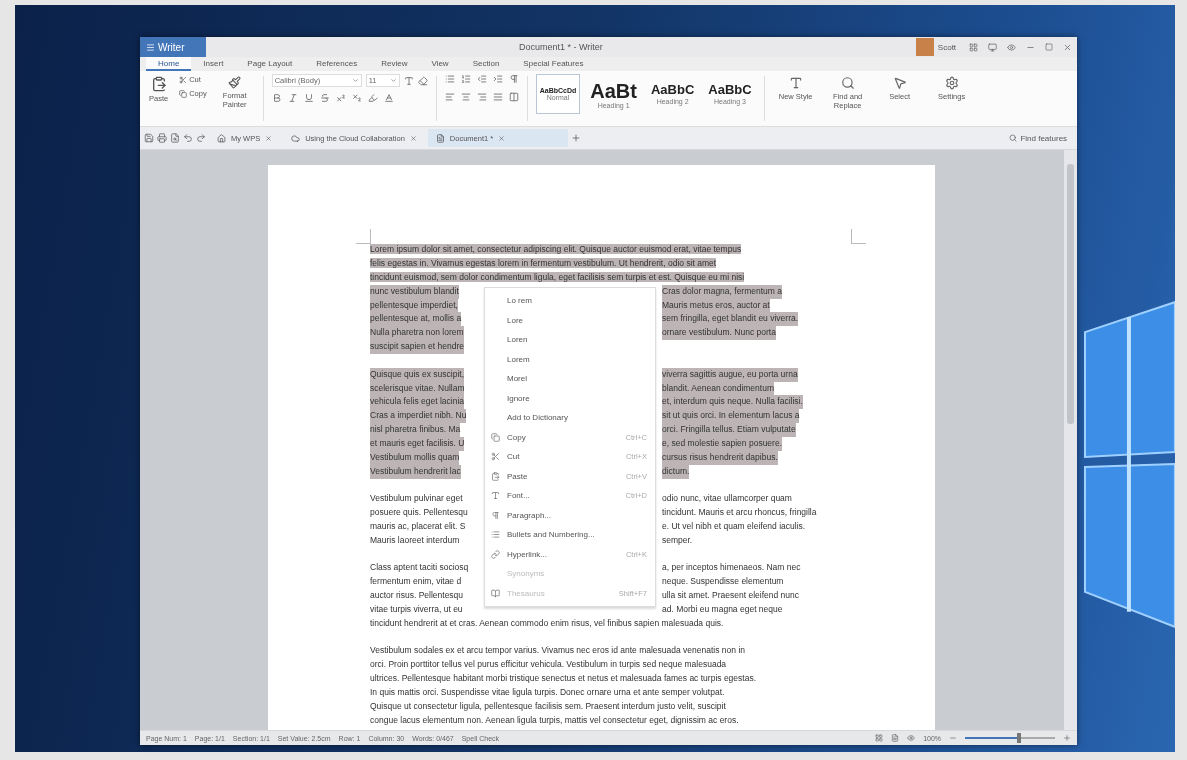 The height and width of the screenshot is (760, 1187). Describe the element at coordinates (449, 97) in the screenshot. I see `align-left-icon` at that location.